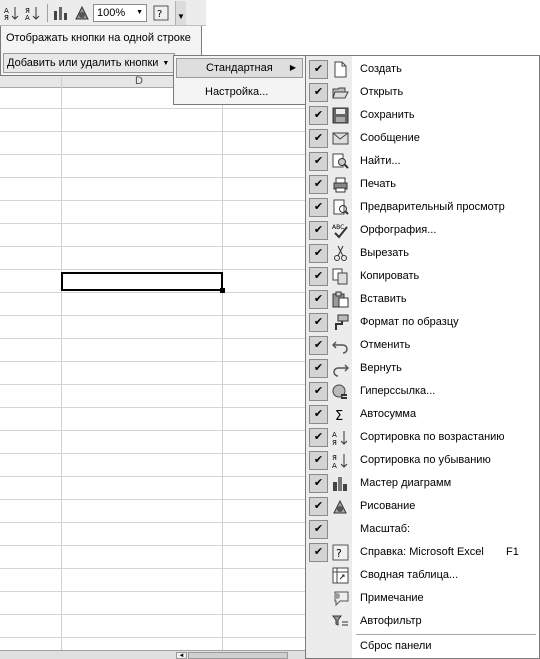 The width and height of the screenshot is (540, 659). What do you see at coordinates (139, 81) in the screenshot?
I see `column-header-d: D` at bounding box center [139, 81].